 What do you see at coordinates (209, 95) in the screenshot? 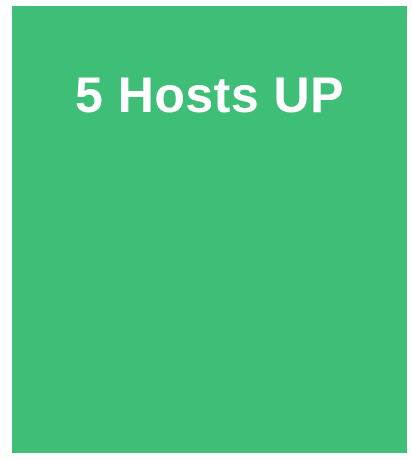
I see `hosts-up-count-label: 5 Hosts UP` at bounding box center [209, 95].